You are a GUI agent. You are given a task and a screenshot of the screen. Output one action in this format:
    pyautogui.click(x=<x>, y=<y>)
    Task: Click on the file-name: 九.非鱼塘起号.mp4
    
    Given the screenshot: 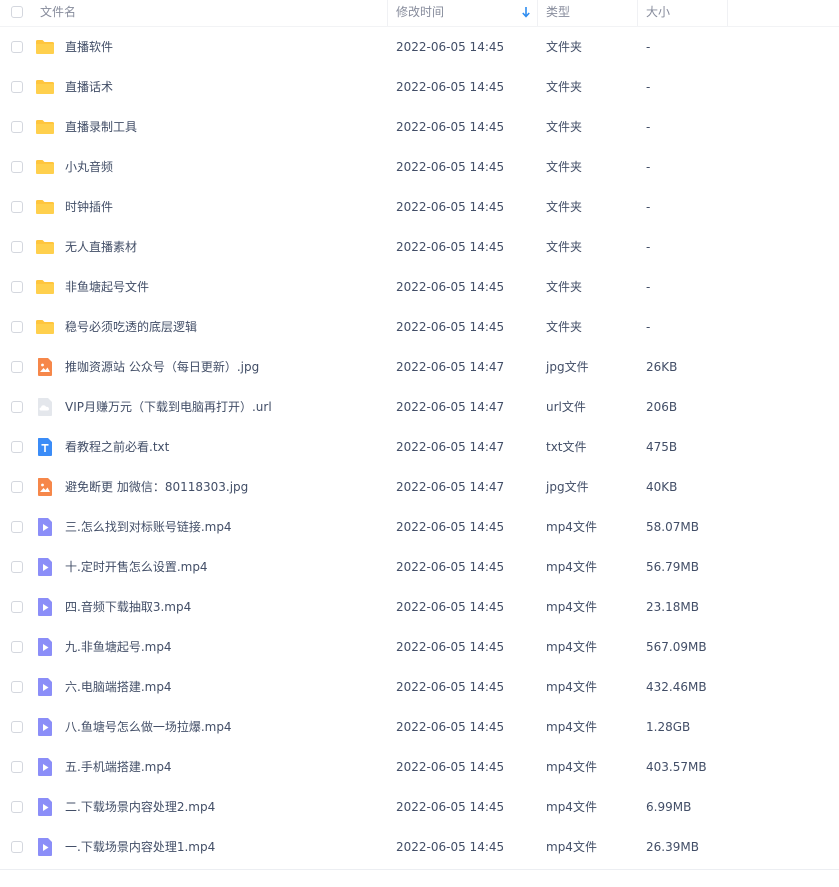 What is the action you would take?
    pyautogui.click(x=118, y=647)
    